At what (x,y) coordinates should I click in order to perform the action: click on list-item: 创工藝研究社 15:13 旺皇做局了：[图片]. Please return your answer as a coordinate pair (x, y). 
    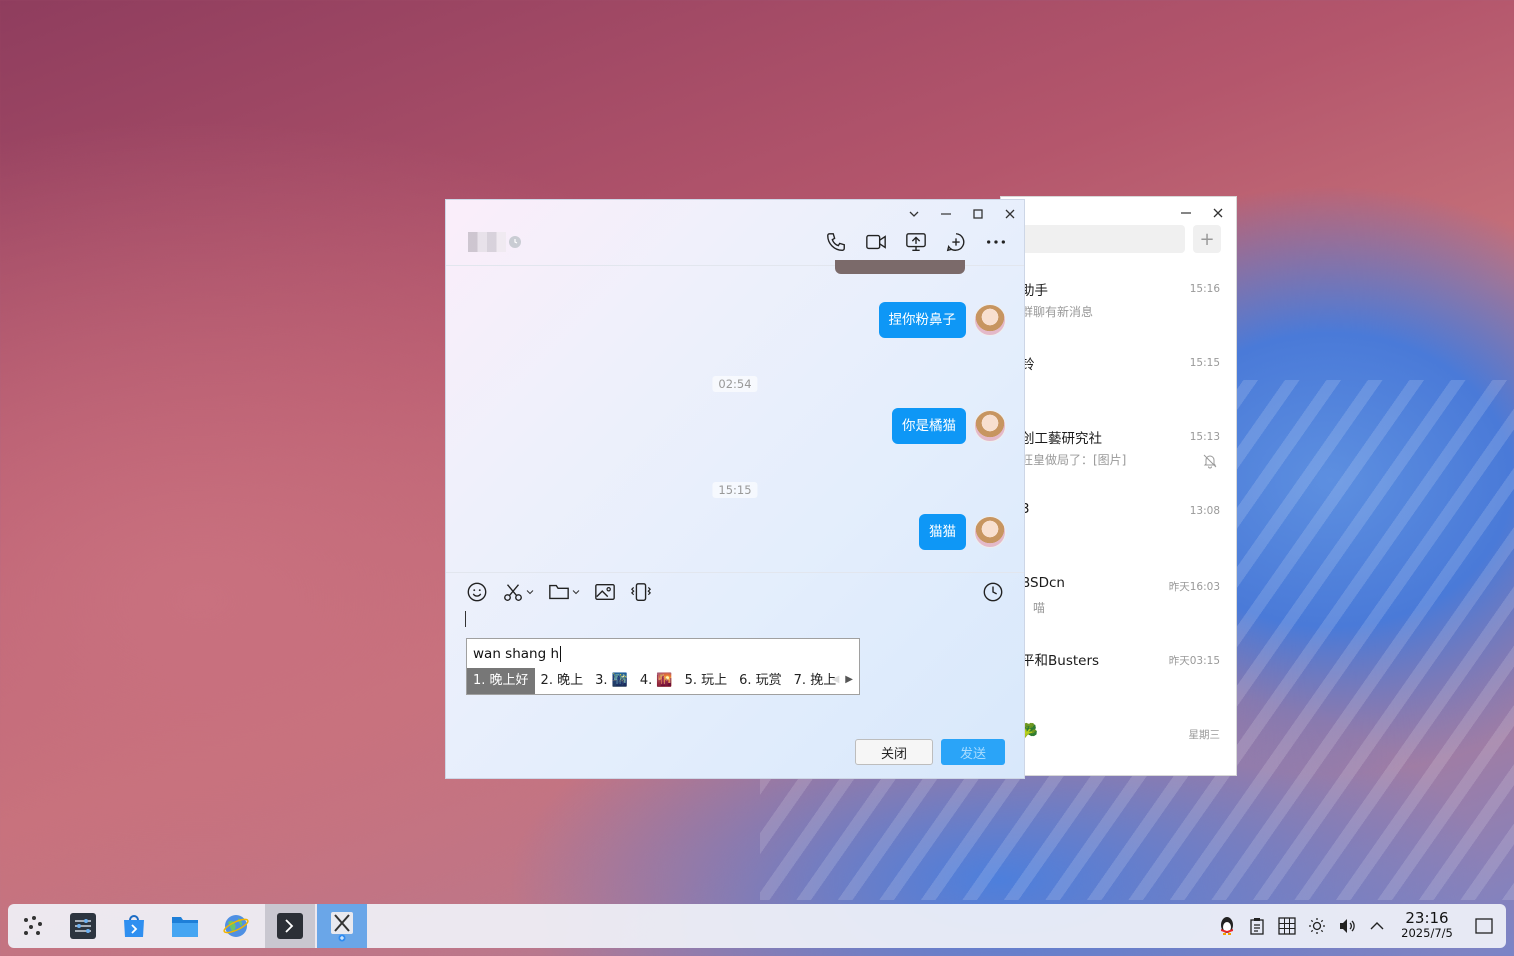
    Looking at the image, I should click on (1118, 452).